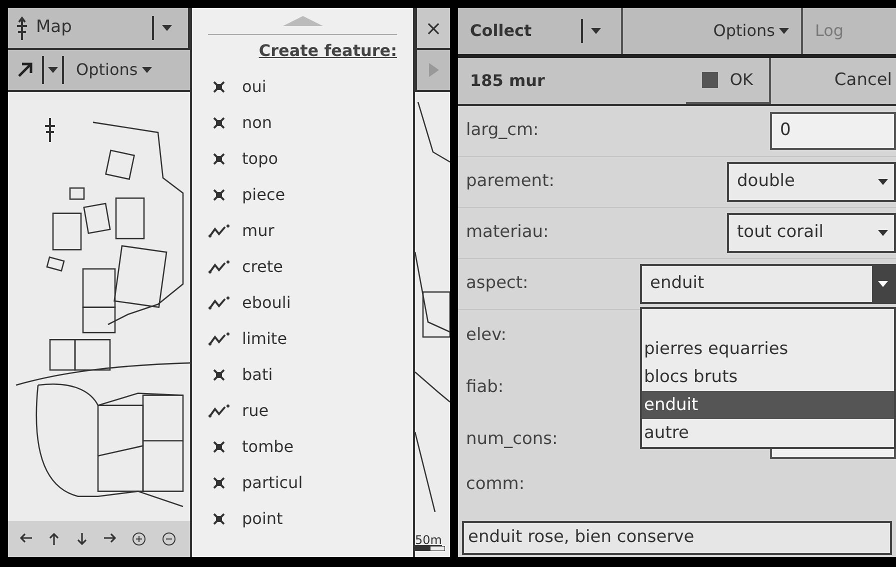 This screenshot has width=896, height=567. What do you see at coordinates (429, 540) in the screenshot?
I see `scale-label: 50m` at bounding box center [429, 540].